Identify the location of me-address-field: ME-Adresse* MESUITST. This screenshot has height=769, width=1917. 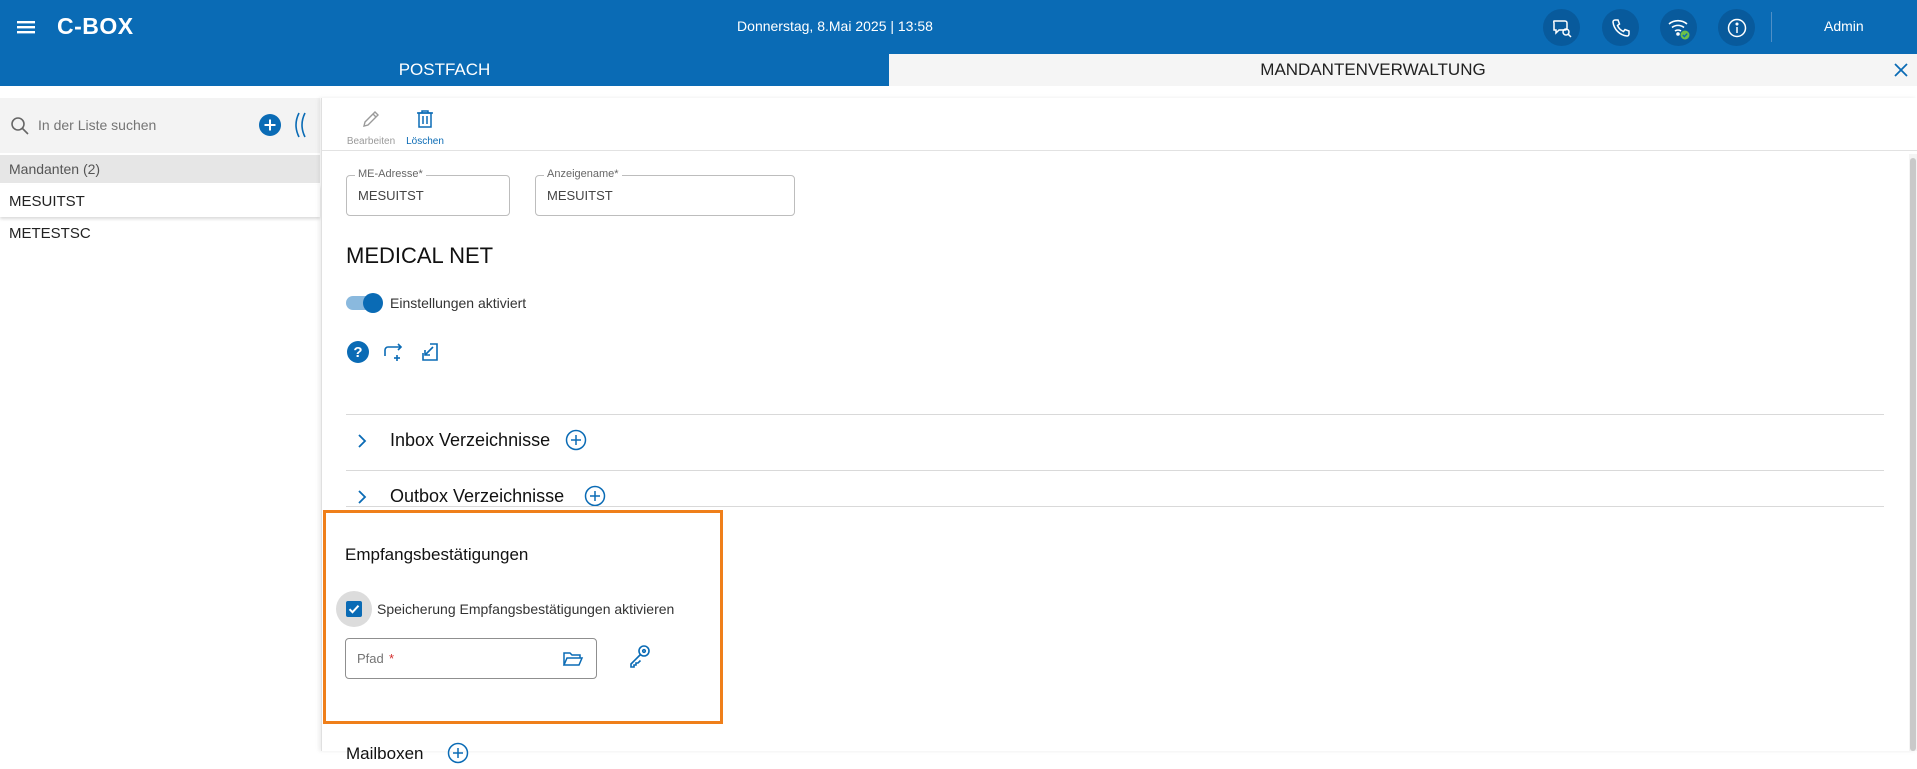
(428, 192).